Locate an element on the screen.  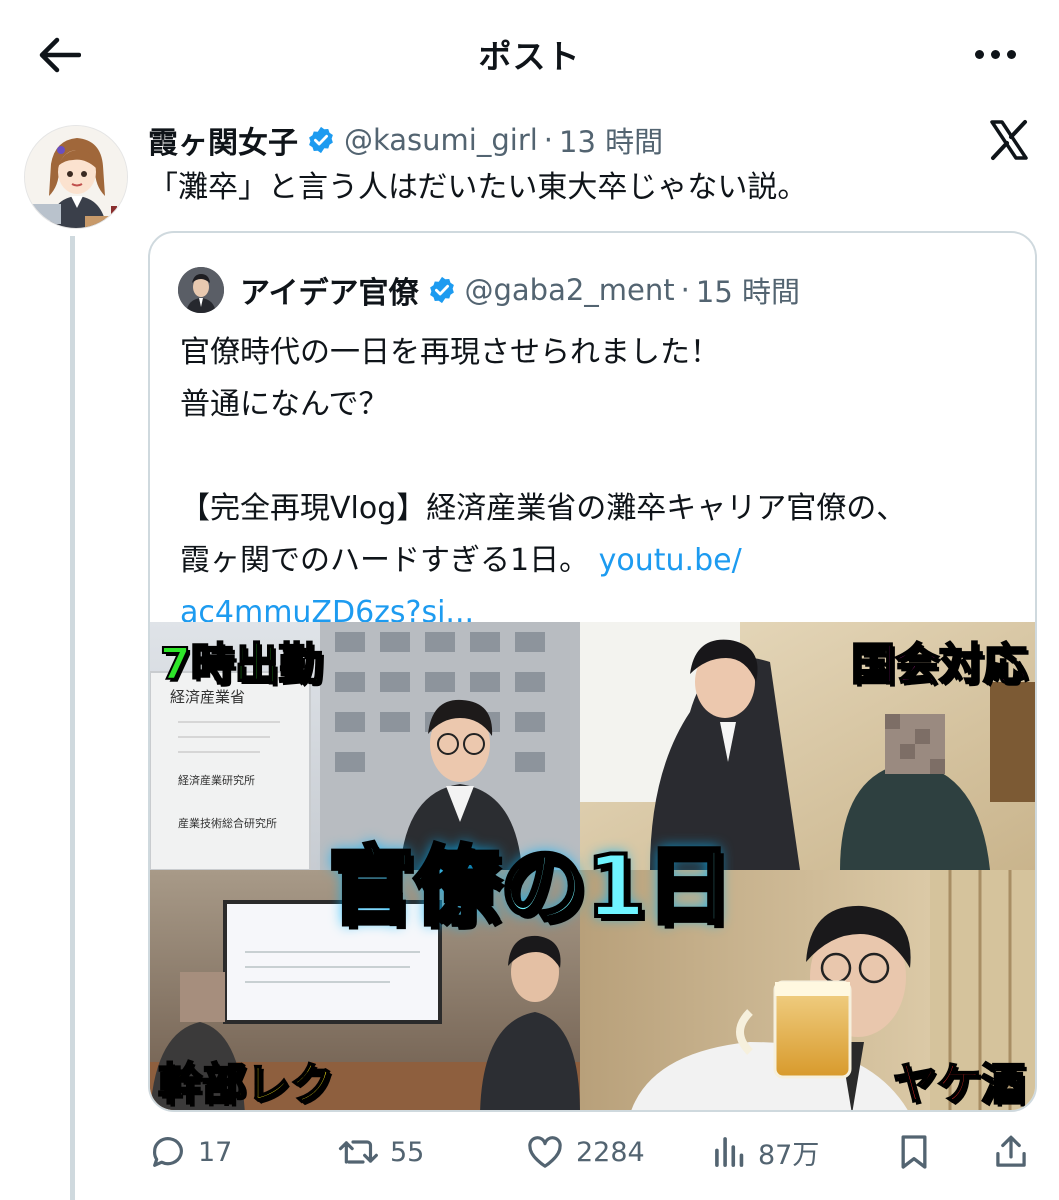
quoted-handle: @gaba2_ment is located at coordinates (570, 290).